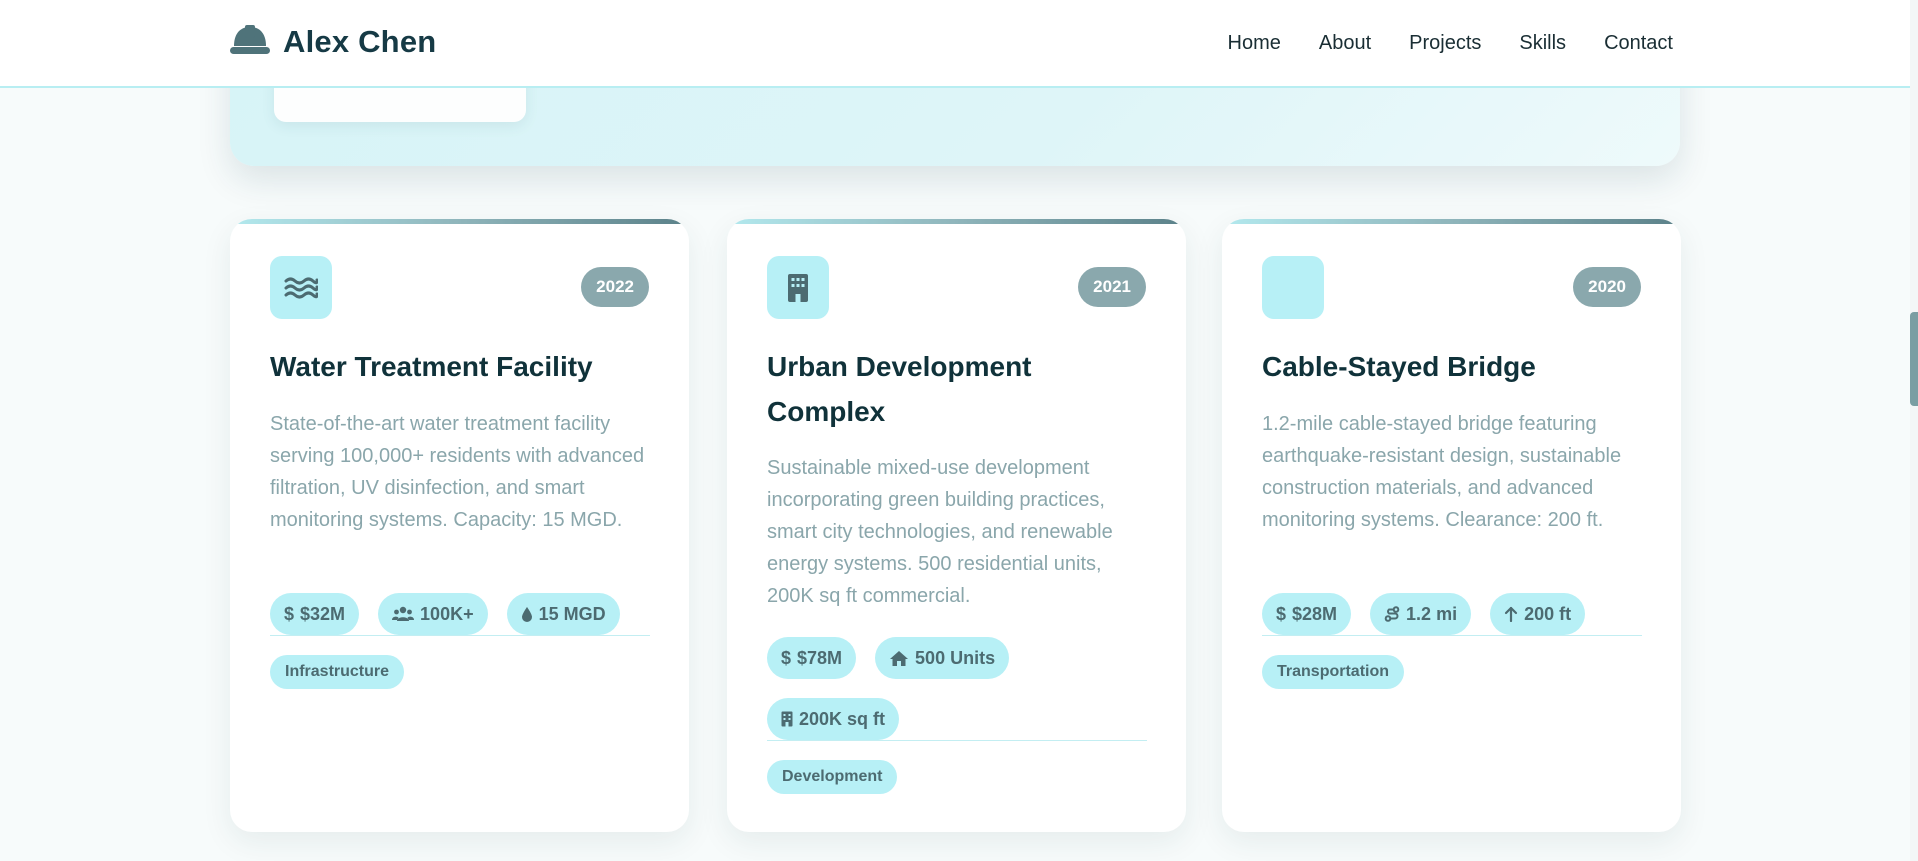  What do you see at coordinates (1548, 613) in the screenshot?
I see `stat-value: 200 ft` at bounding box center [1548, 613].